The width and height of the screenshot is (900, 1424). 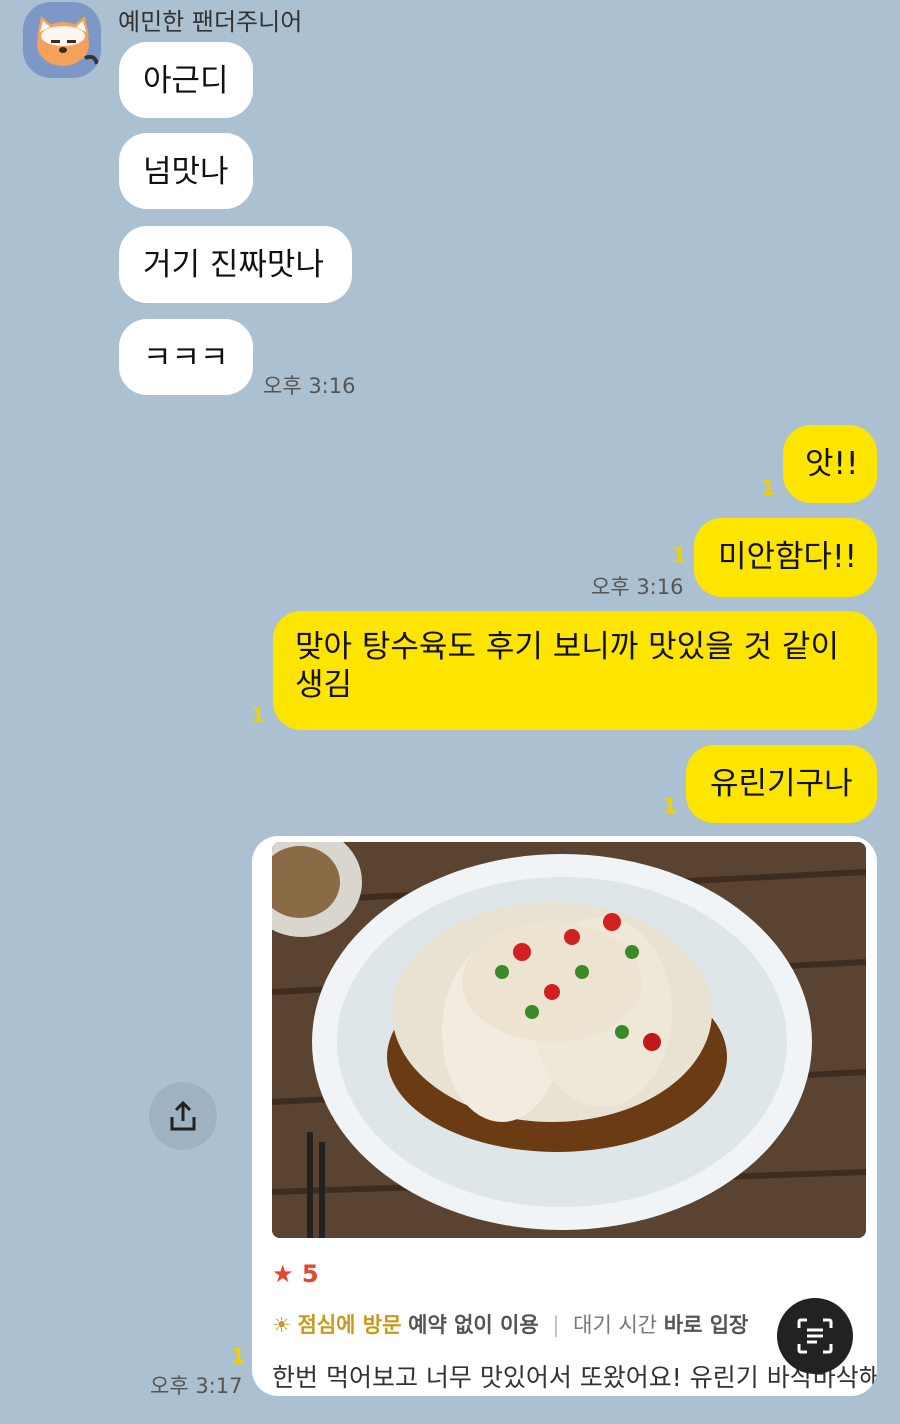 I want to click on text-scan-button, so click(x=815, y=1336).